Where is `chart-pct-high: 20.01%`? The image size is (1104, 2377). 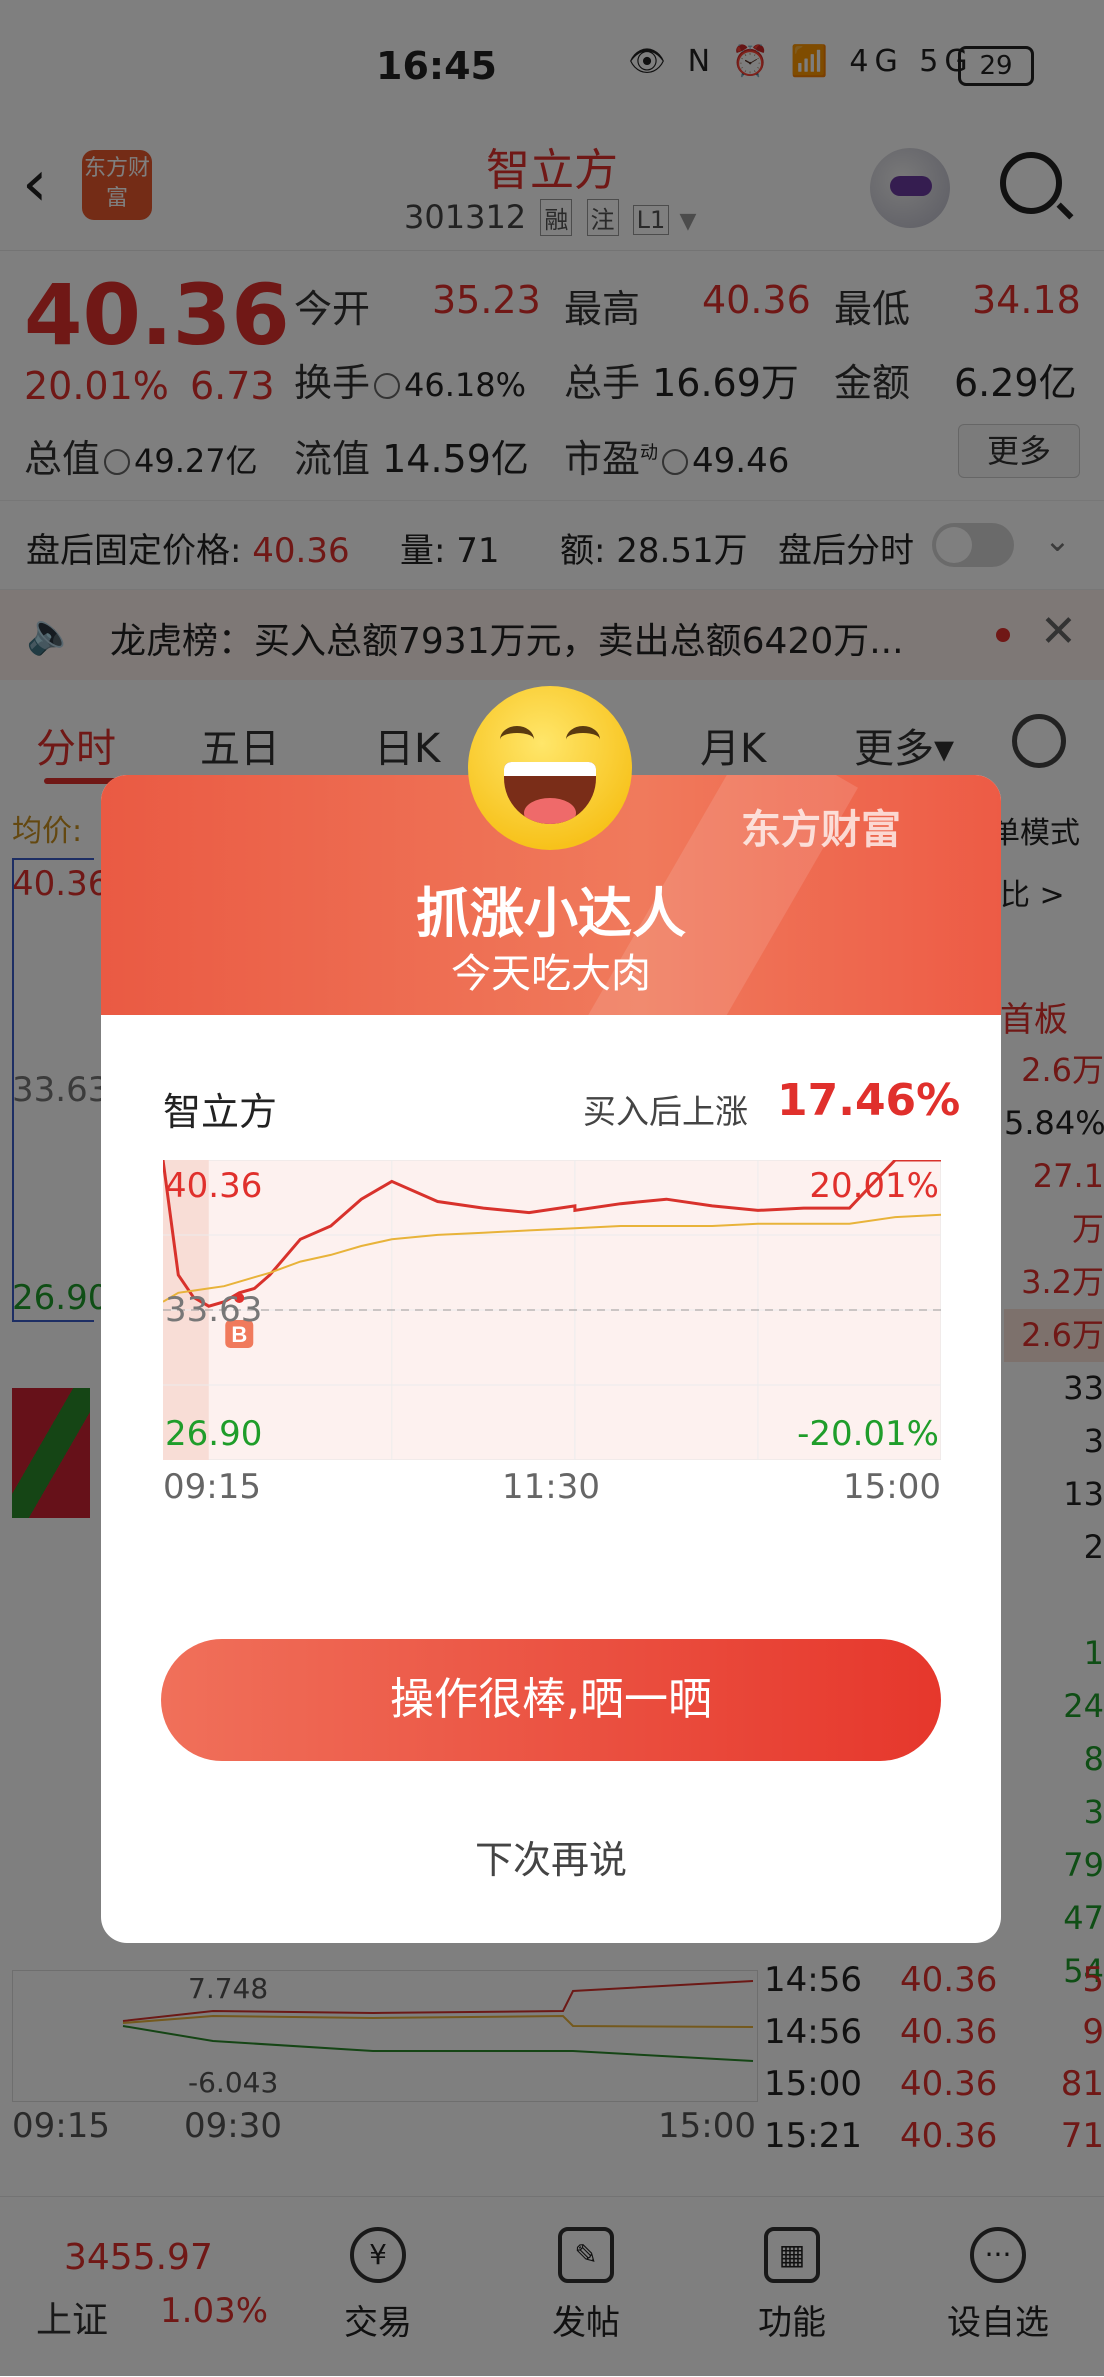 chart-pct-high: 20.01% is located at coordinates (874, 1186).